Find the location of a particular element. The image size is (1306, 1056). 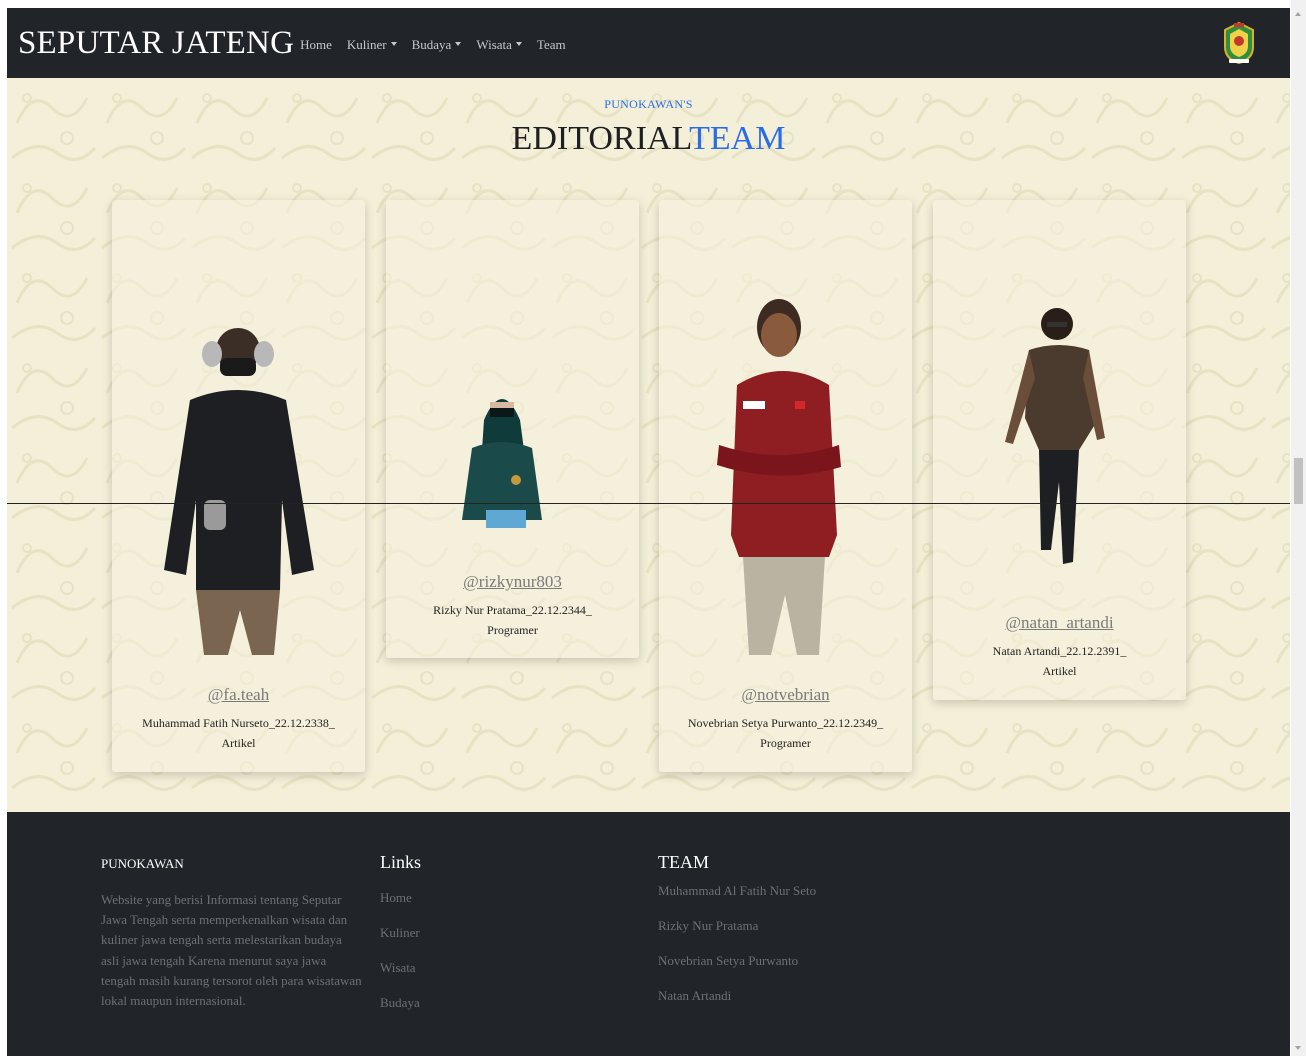

brand-title: SEPUTAR JATENG is located at coordinates (156, 43).